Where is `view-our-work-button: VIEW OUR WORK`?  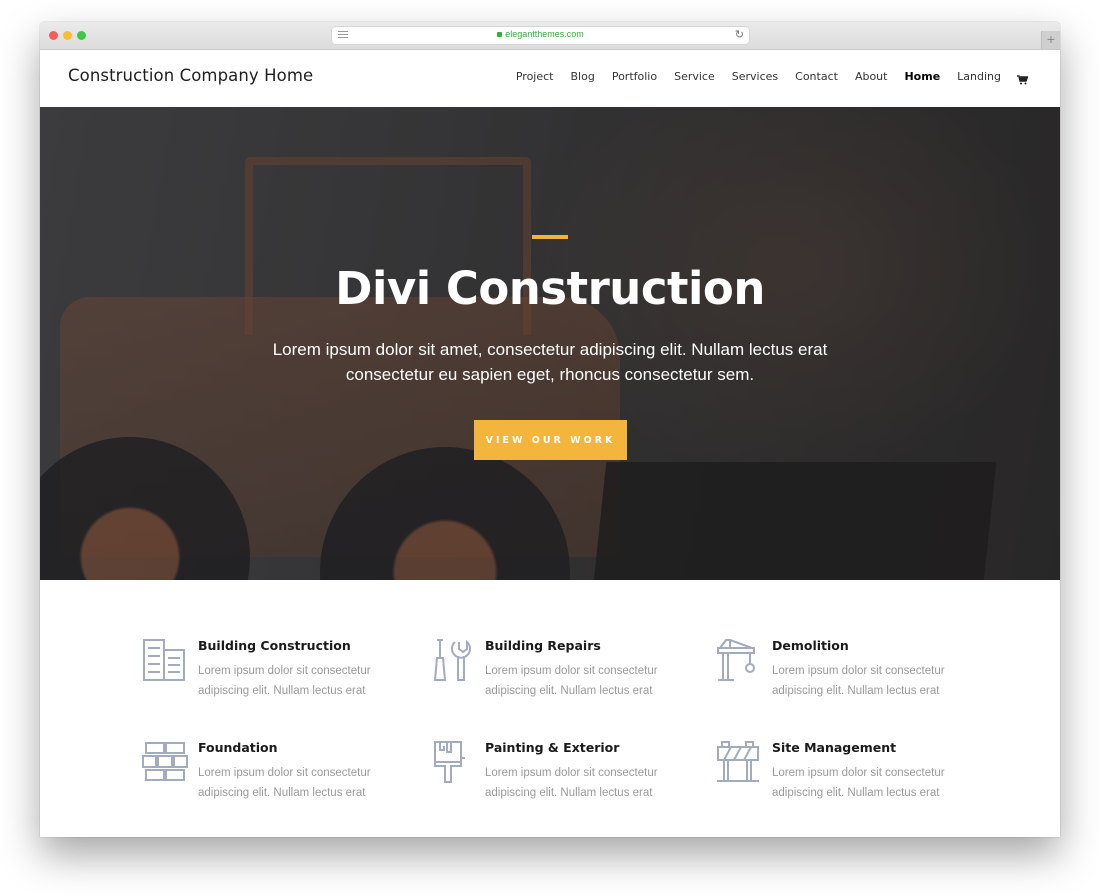 view-our-work-button: VIEW OUR WORK is located at coordinates (550, 440).